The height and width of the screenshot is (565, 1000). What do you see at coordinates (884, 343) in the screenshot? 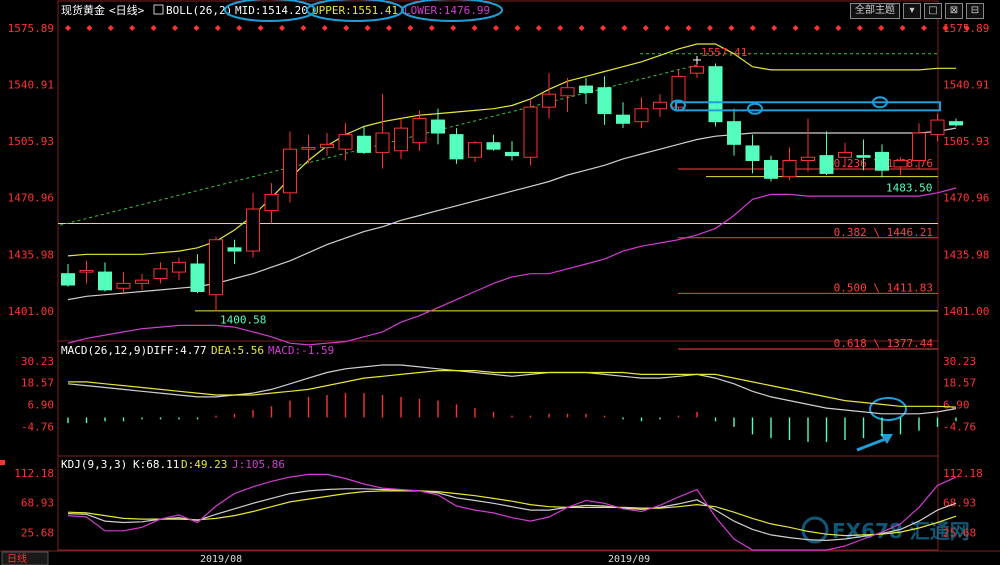
I see `fib-level-label: 0.618 \ 1377.44` at bounding box center [884, 343].